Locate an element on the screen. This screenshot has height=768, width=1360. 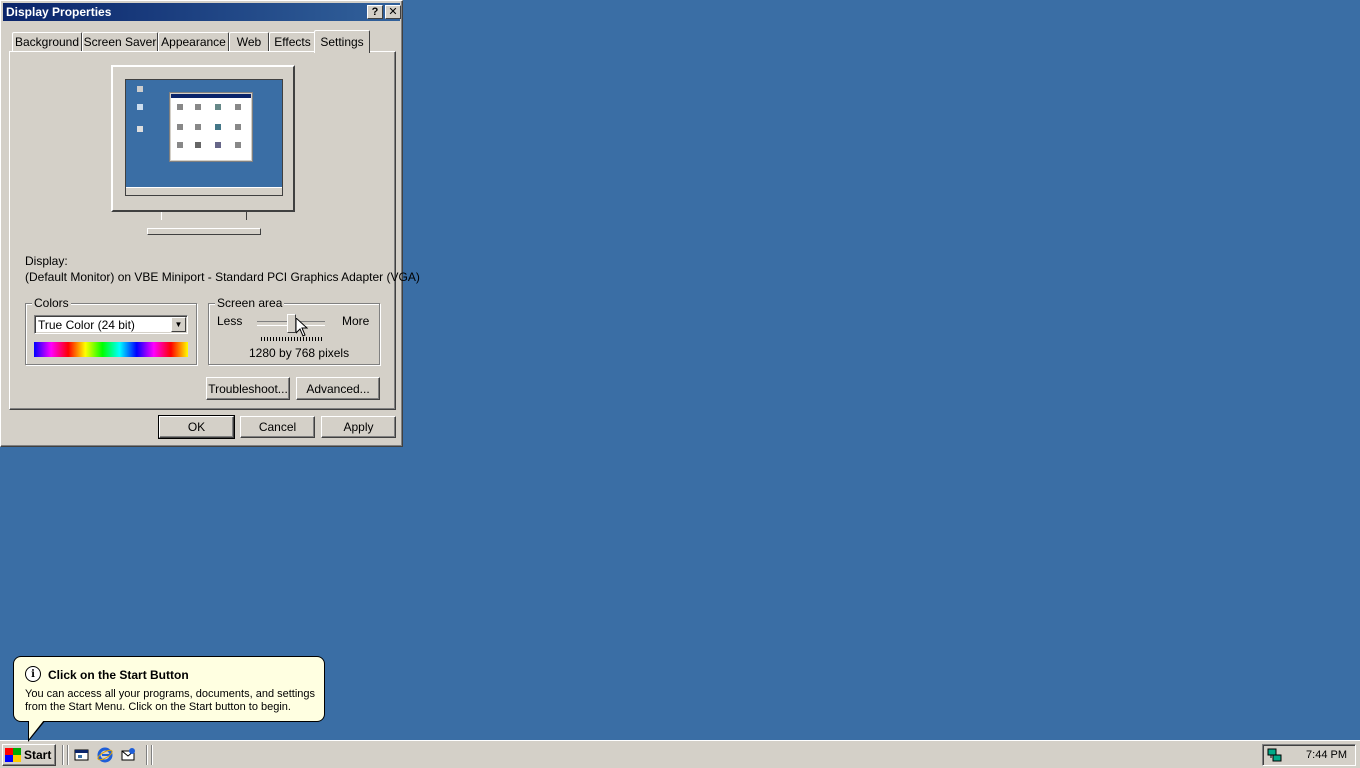
window-title: Display Properties is located at coordinates (59, 12).